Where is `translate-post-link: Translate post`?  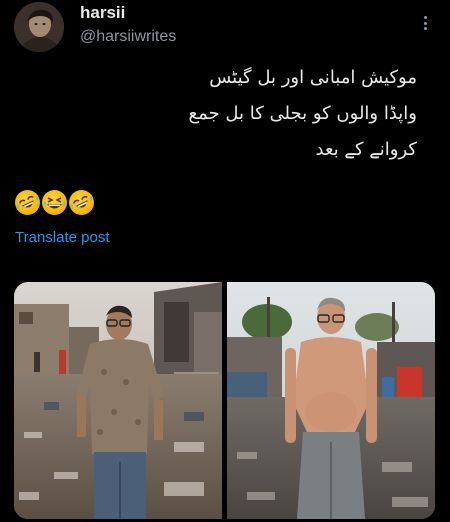
translate-post-link: Translate post is located at coordinates (62, 237).